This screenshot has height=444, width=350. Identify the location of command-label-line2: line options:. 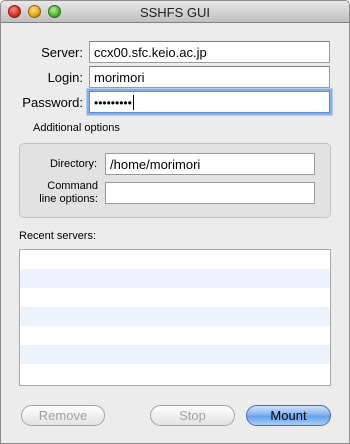
(68, 199).